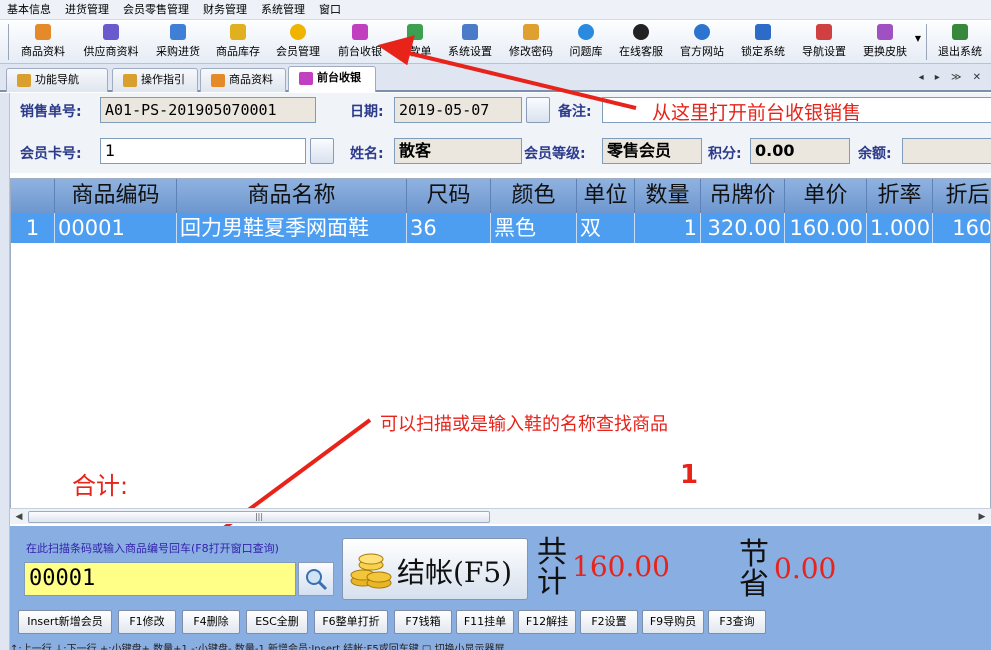  Describe the element at coordinates (116, 228) in the screenshot. I see `cell-code: 00001` at that location.